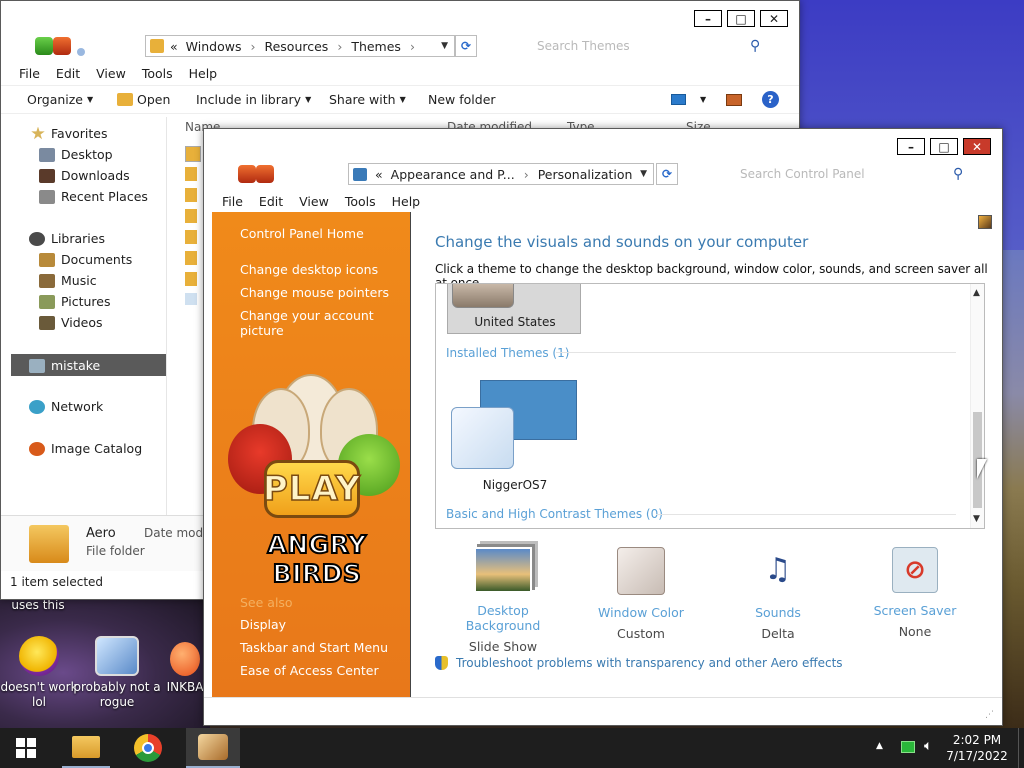  Describe the element at coordinates (985, 222) in the screenshot. I see `user-picture-icon` at that location.